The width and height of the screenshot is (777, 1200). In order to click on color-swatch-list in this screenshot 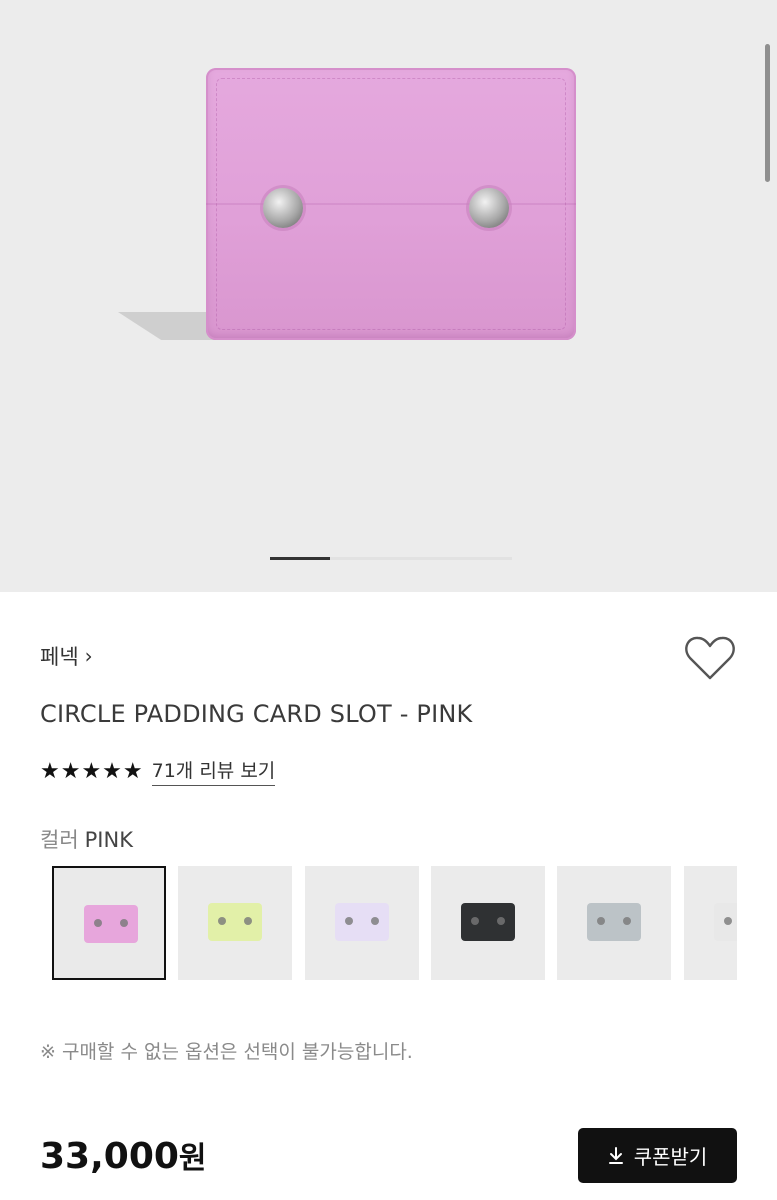, I will do `click(394, 923)`.